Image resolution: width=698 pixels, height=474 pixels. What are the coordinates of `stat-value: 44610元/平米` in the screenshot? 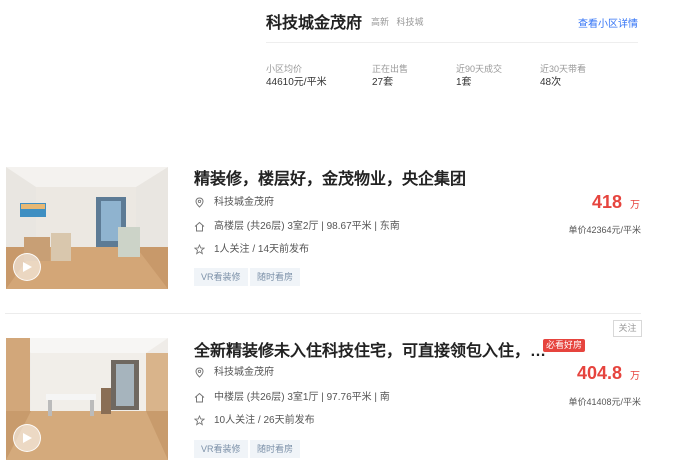 It's located at (296, 82).